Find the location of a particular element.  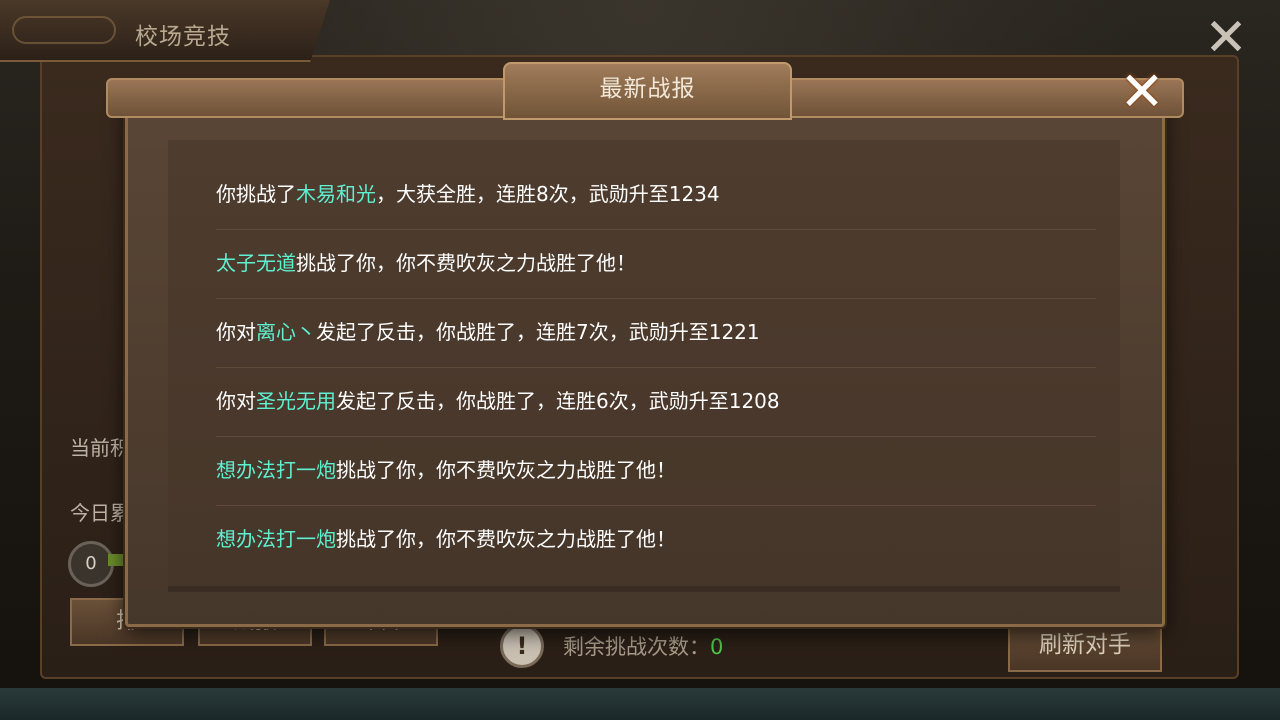

entry-text: ，大获全胜，连胜8次，武勋升至1234 is located at coordinates (548, 194).